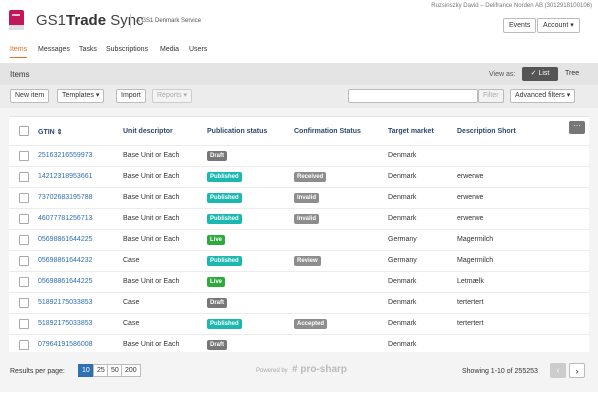 This screenshot has height=404, width=598. What do you see at coordinates (558, 370) in the screenshot?
I see `chevron-left-icon: ‹` at bounding box center [558, 370].